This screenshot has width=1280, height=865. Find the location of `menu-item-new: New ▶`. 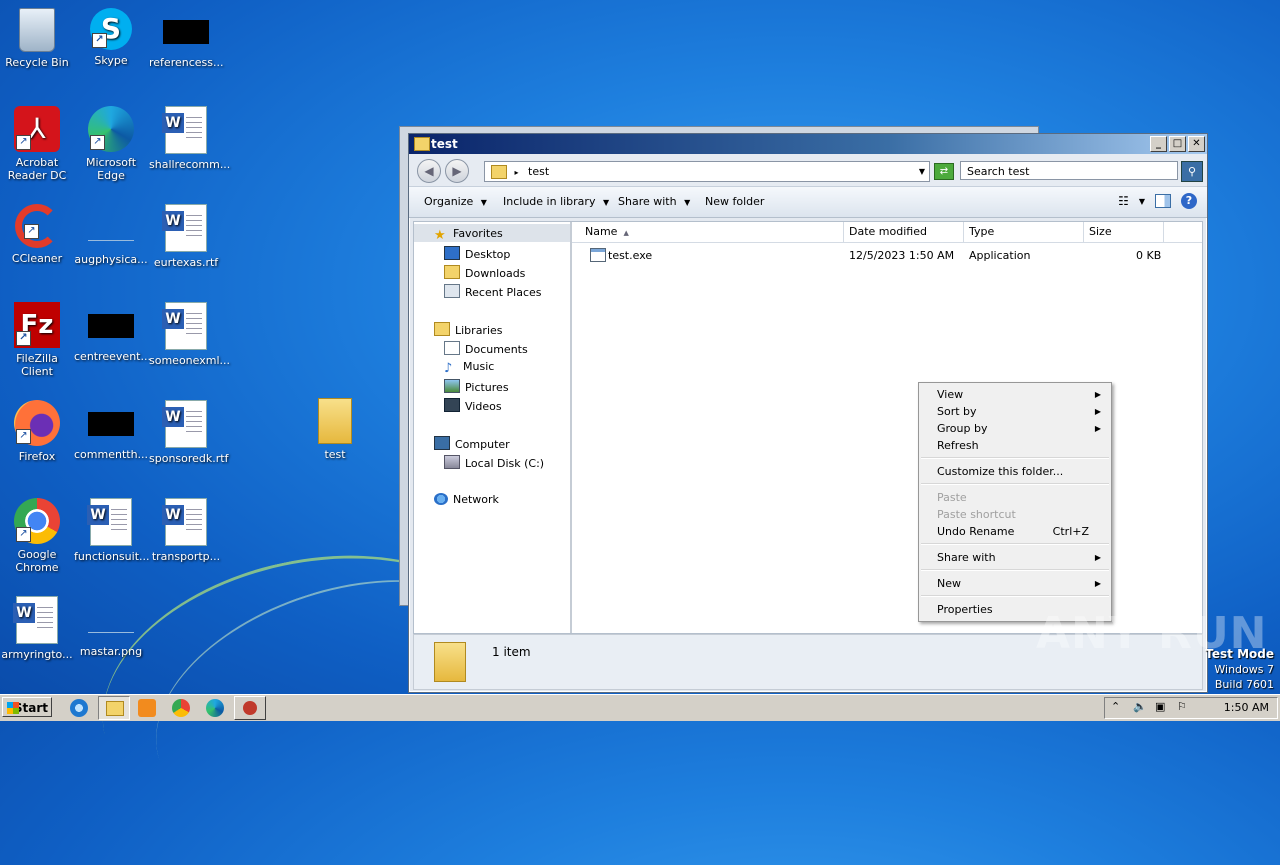

menu-item-new: New ▶ is located at coordinates (1020, 583).